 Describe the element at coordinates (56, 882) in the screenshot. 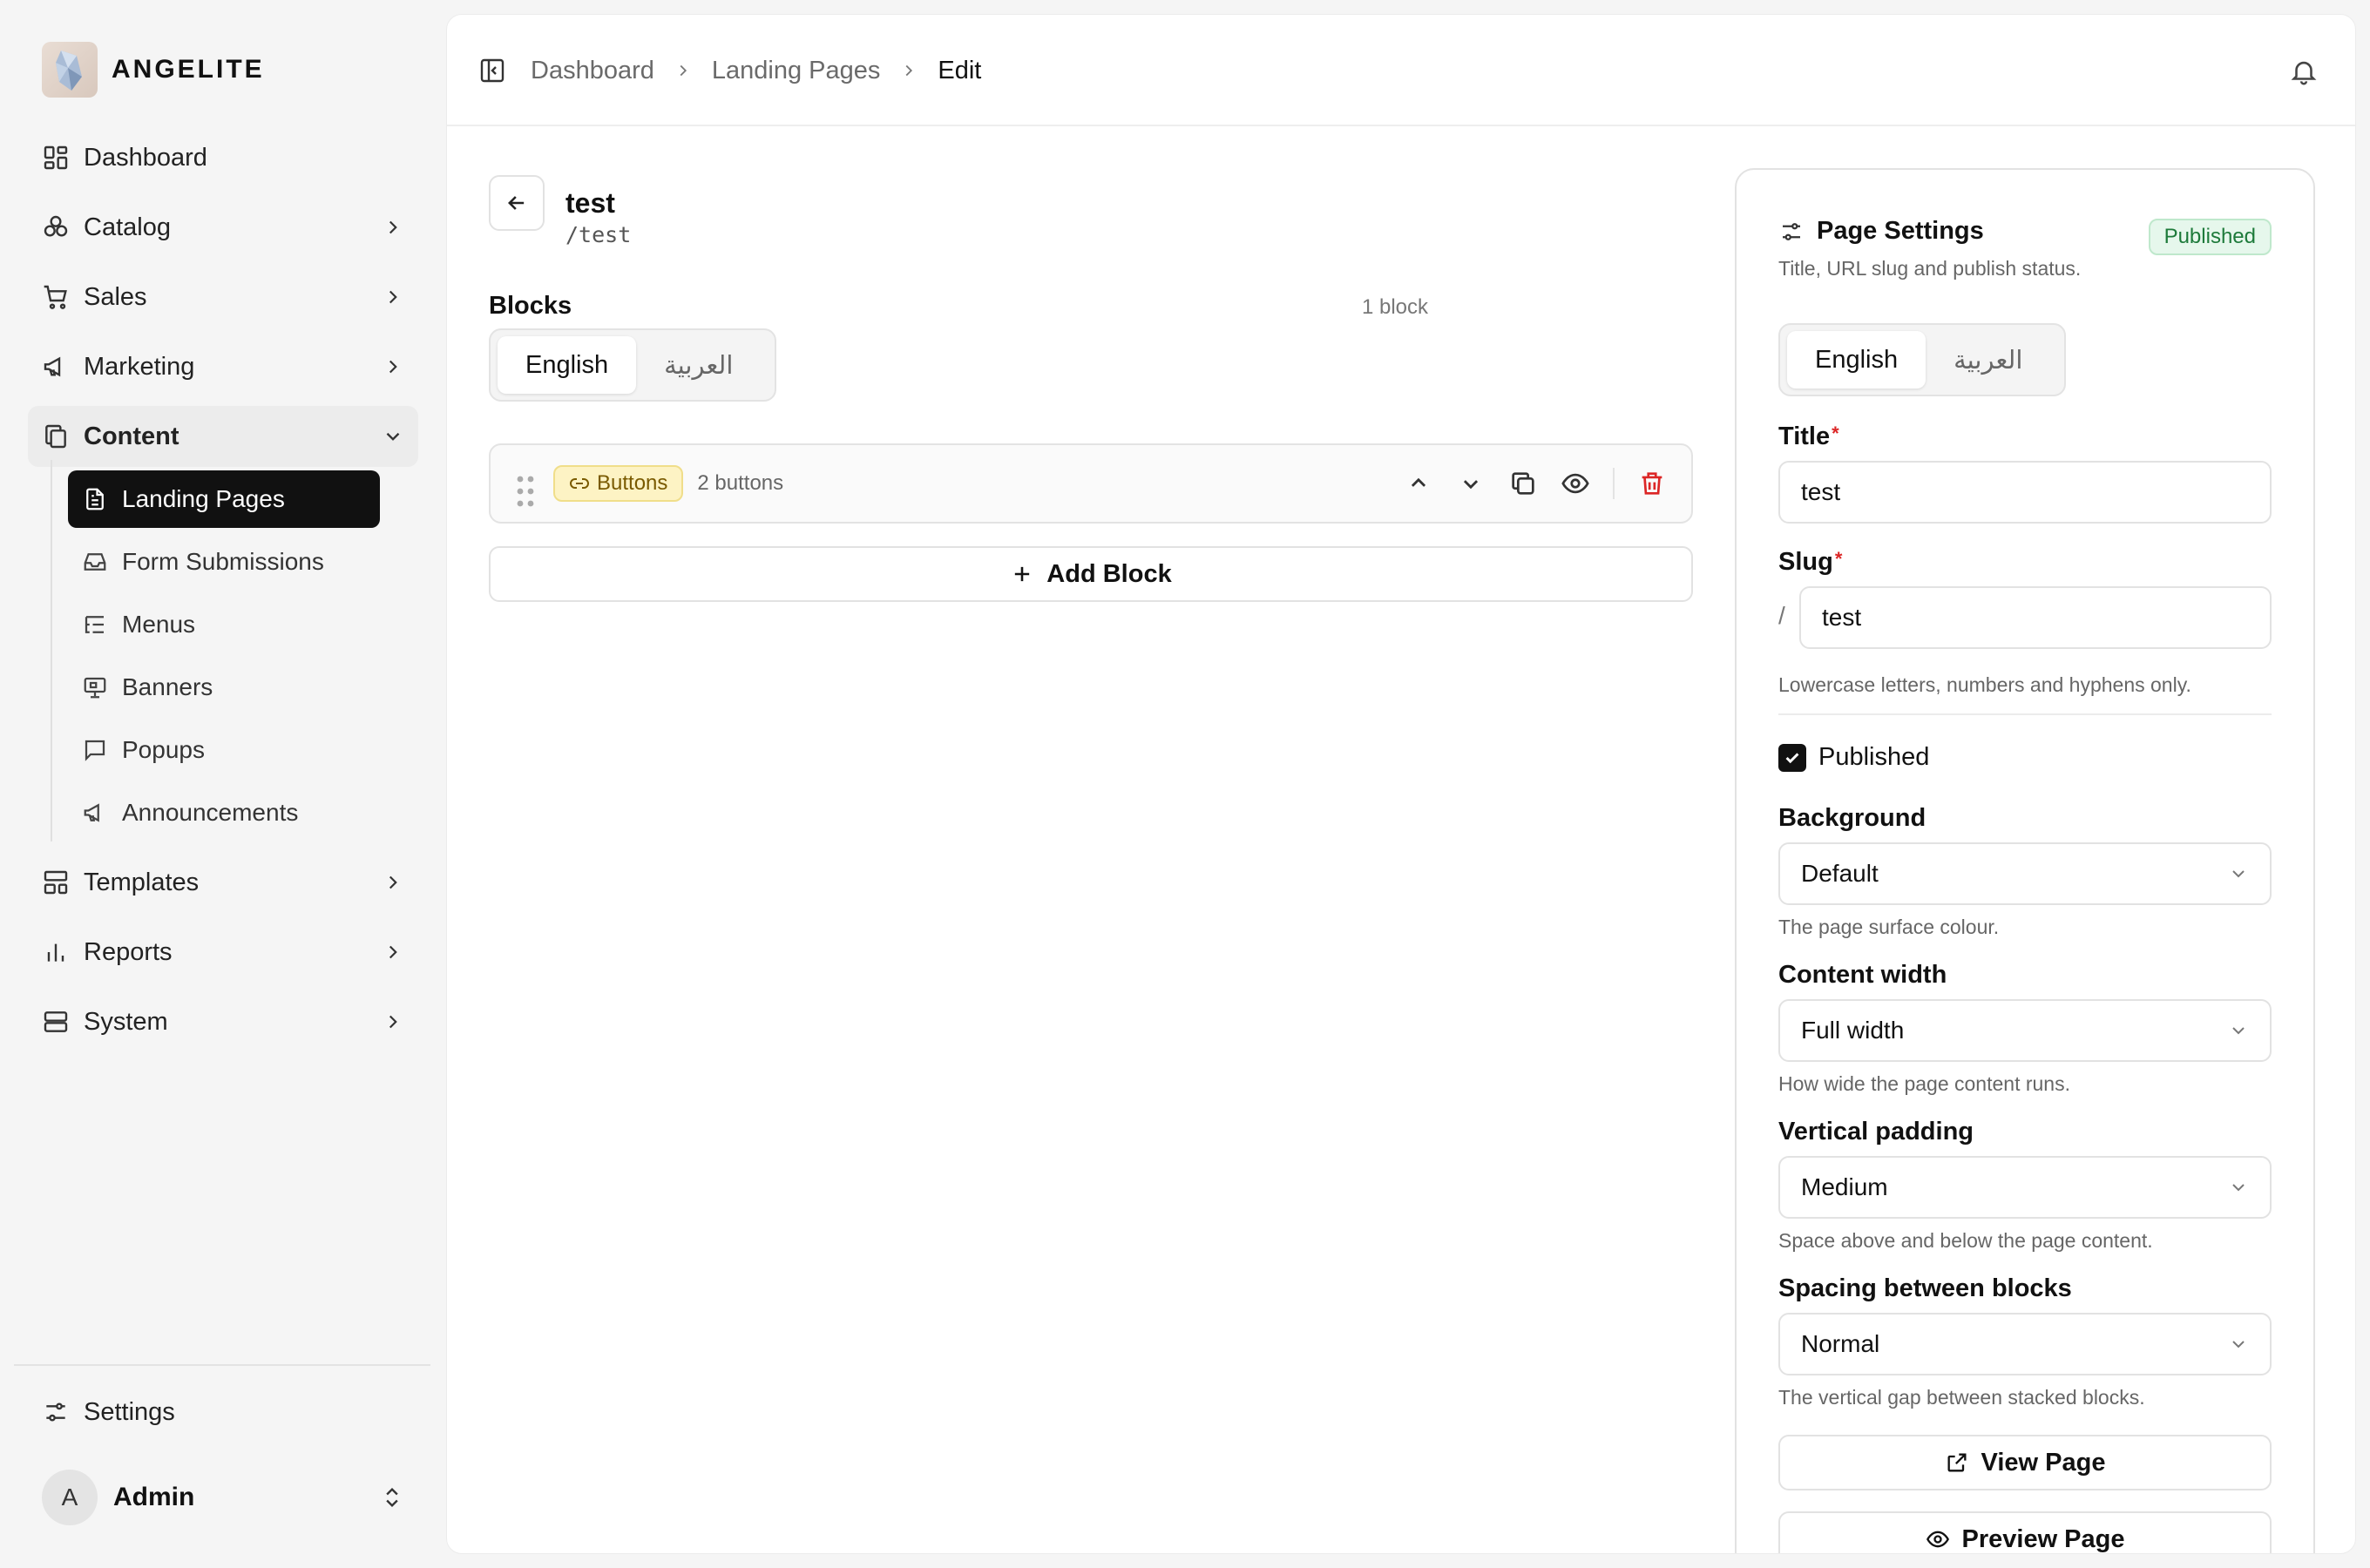

I see `templates-icon` at that location.